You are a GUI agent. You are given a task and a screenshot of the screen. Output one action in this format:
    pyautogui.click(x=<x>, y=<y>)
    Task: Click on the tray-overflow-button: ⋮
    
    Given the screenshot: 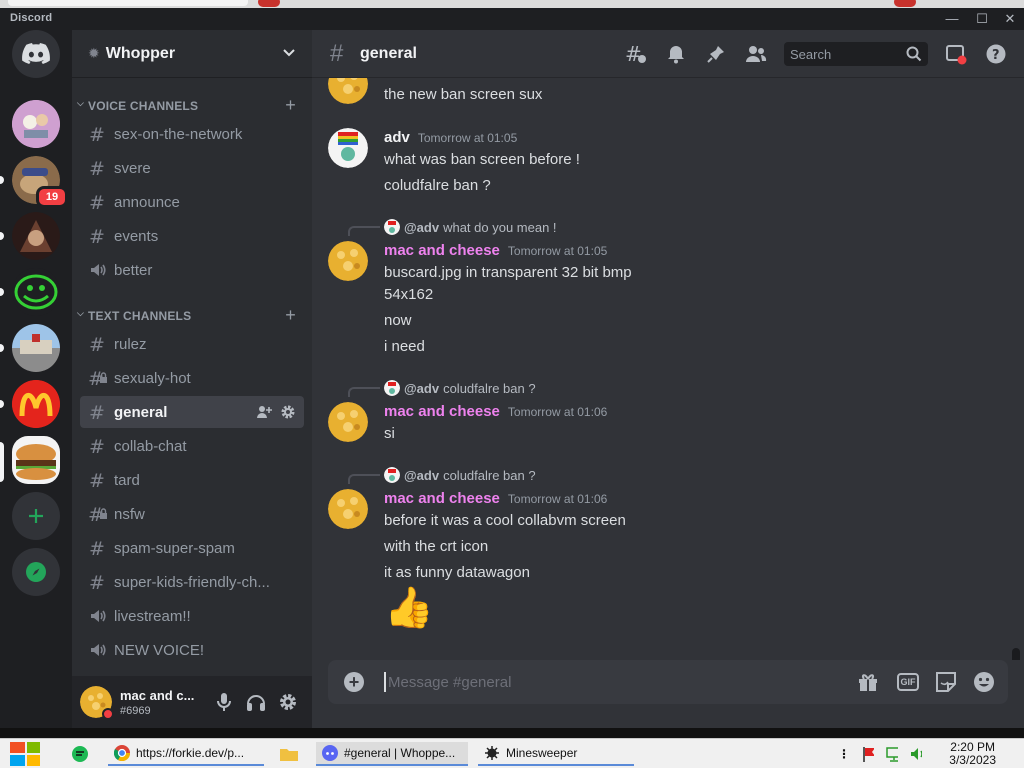 What is the action you would take?
    pyautogui.click(x=842, y=754)
    